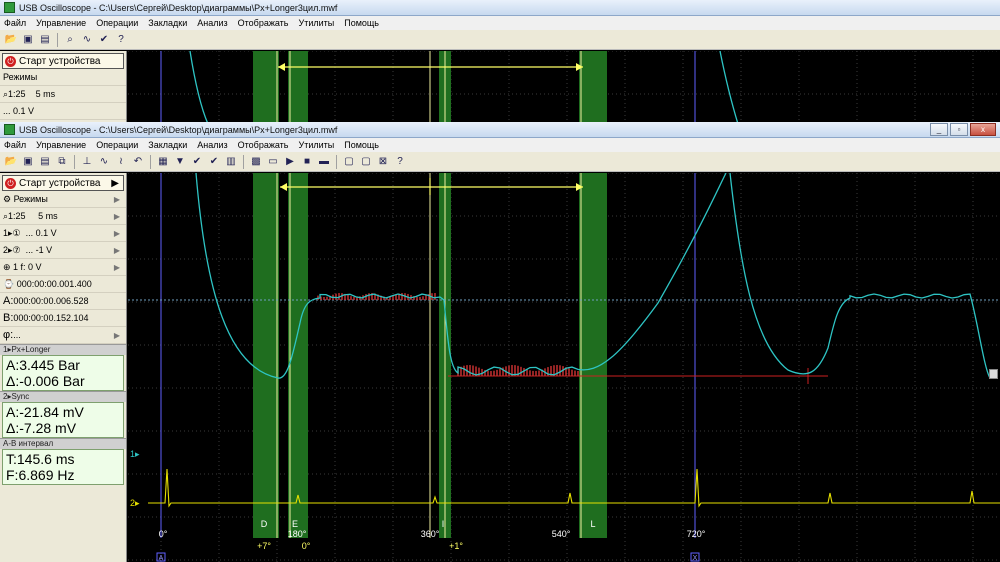 This screenshot has height=562, width=1000. Describe the element at coordinates (63, 183) in the screenshot. I see `start-device-button: ⏻ Старт устройства ▶` at that location.